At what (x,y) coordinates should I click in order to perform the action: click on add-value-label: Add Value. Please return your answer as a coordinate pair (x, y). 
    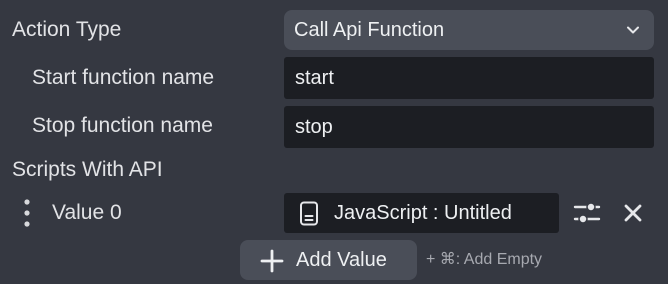
    Looking at the image, I should click on (341, 260).